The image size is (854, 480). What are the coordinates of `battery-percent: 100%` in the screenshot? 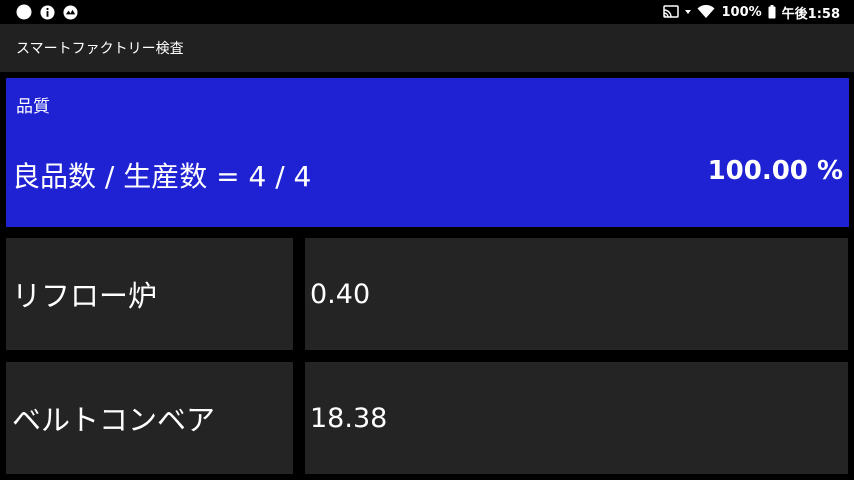 It's located at (741, 12).